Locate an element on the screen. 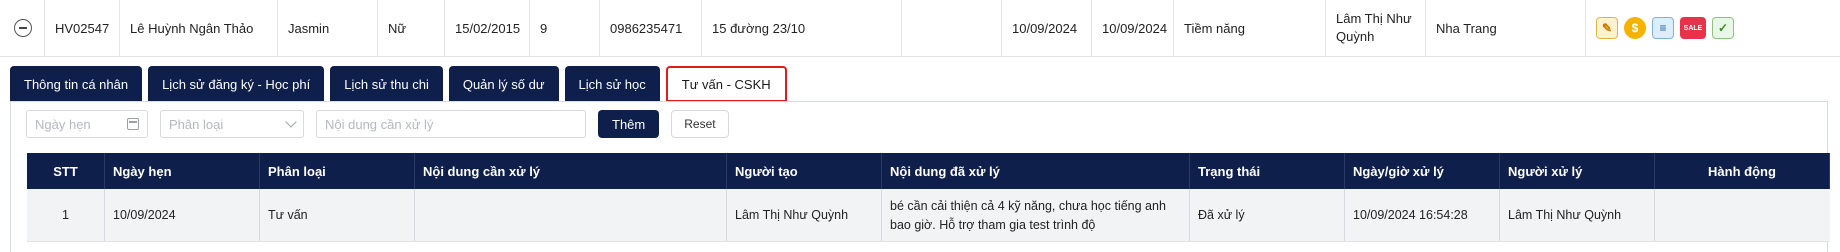  reset-button: Reset is located at coordinates (700, 124).